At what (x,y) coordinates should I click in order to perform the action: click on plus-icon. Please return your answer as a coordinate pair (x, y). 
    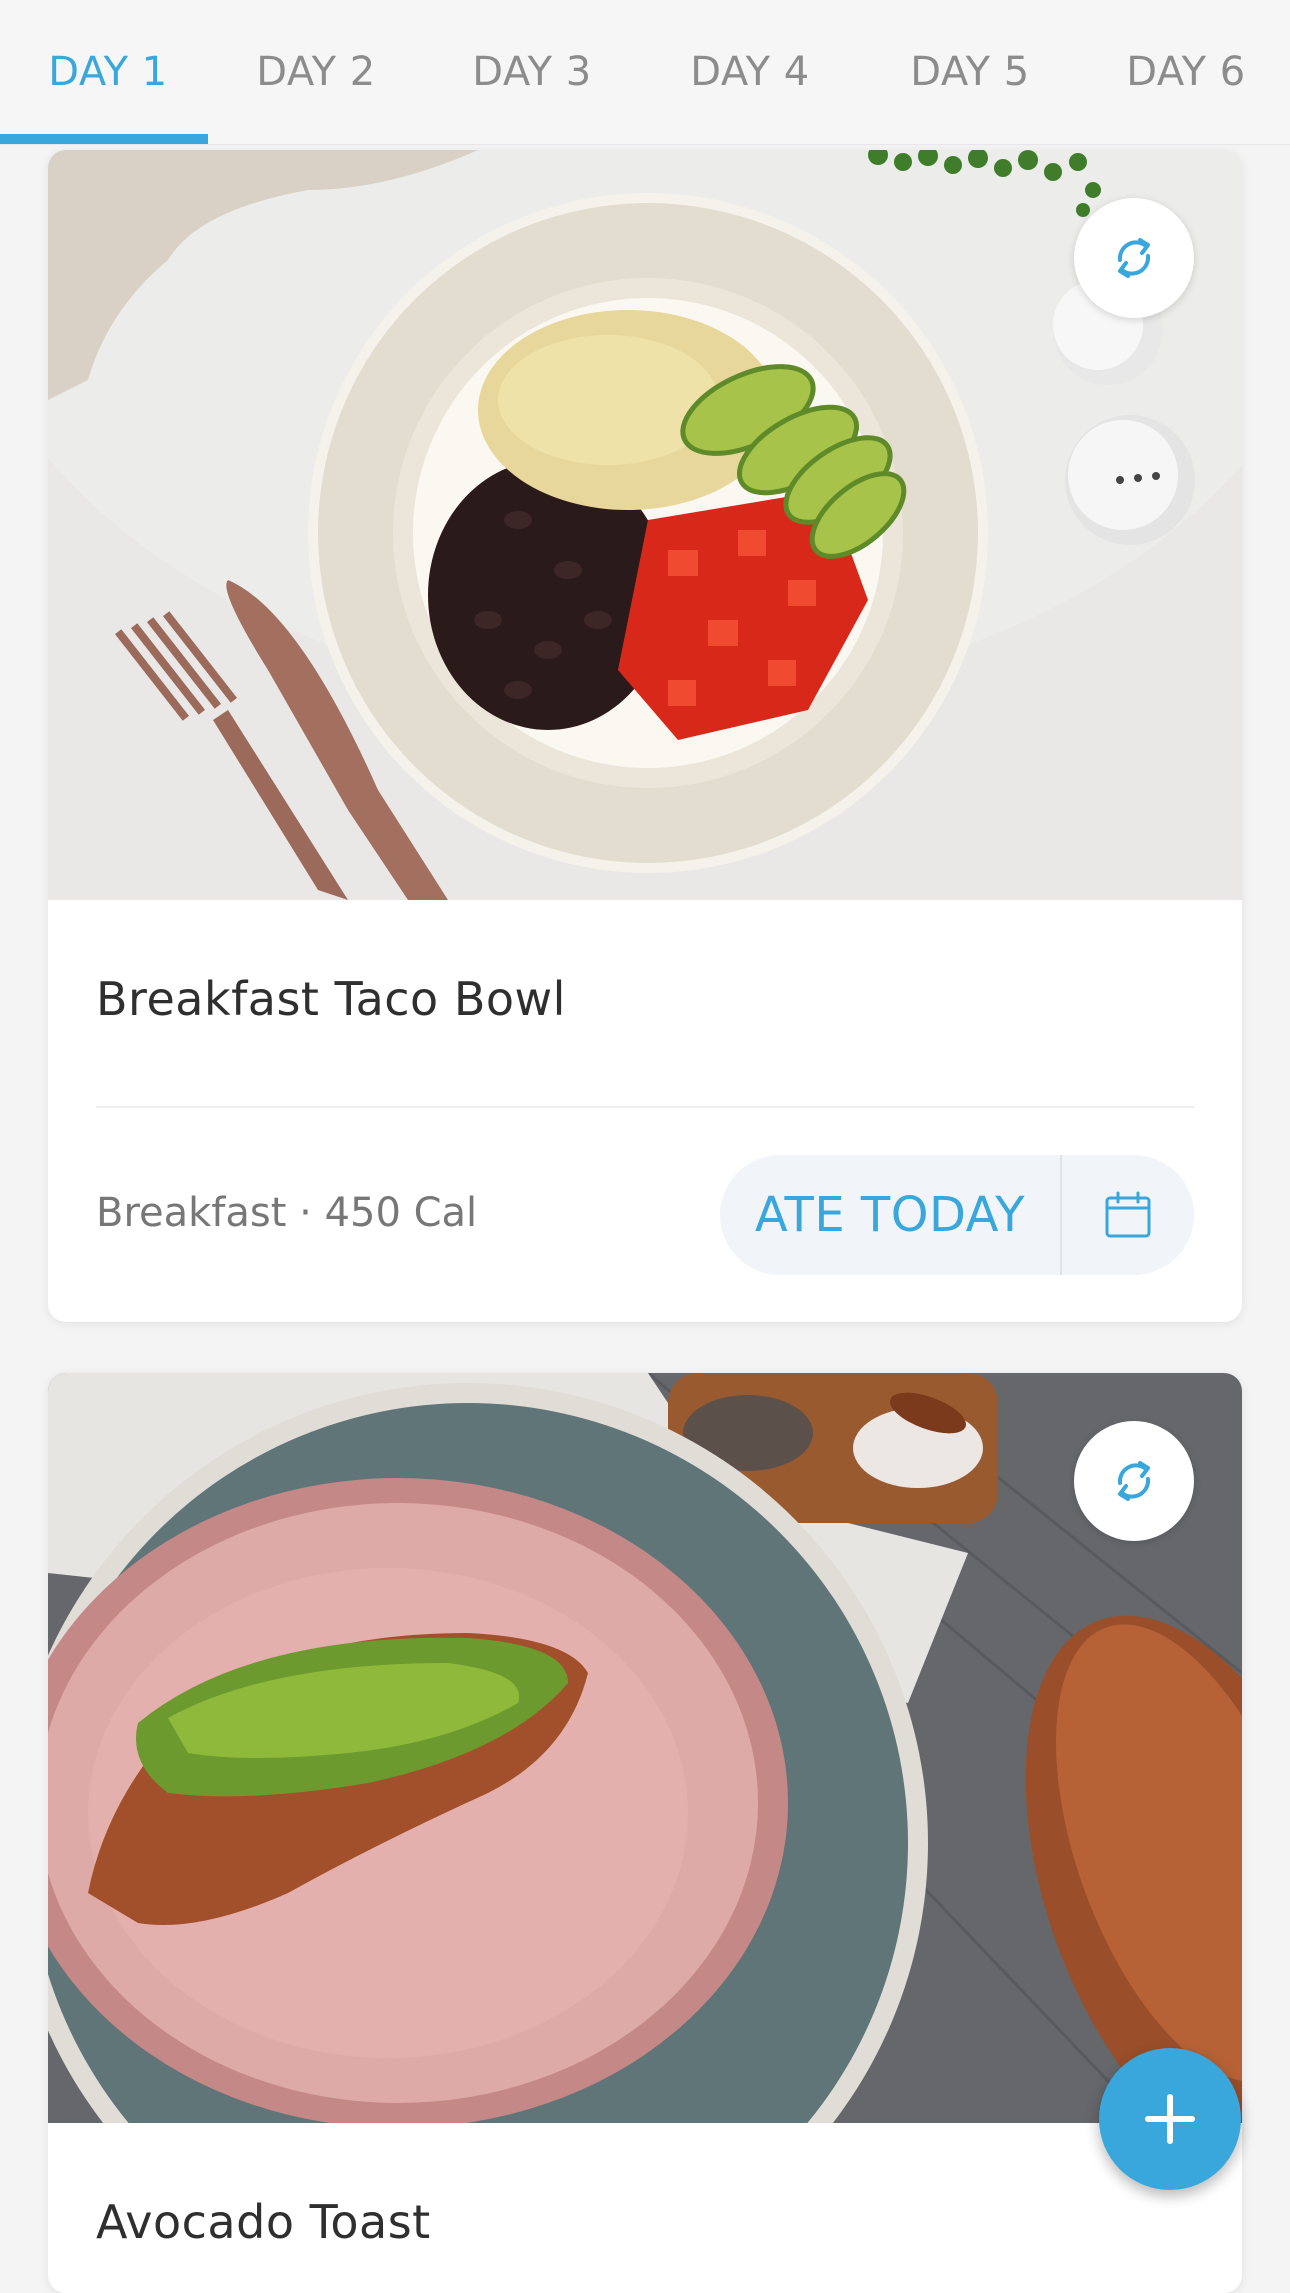
    Looking at the image, I should click on (1170, 2119).